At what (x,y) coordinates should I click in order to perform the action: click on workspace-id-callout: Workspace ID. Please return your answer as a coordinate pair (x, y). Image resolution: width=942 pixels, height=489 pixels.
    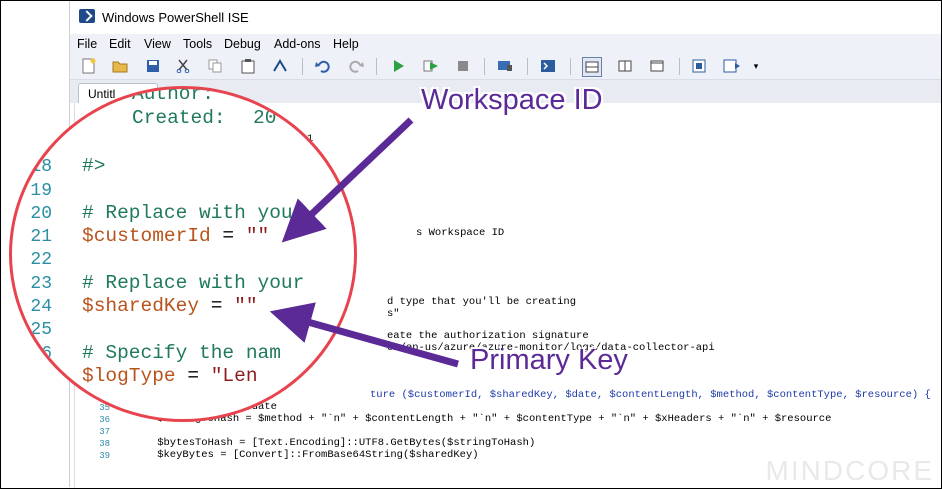
    Looking at the image, I should click on (512, 100).